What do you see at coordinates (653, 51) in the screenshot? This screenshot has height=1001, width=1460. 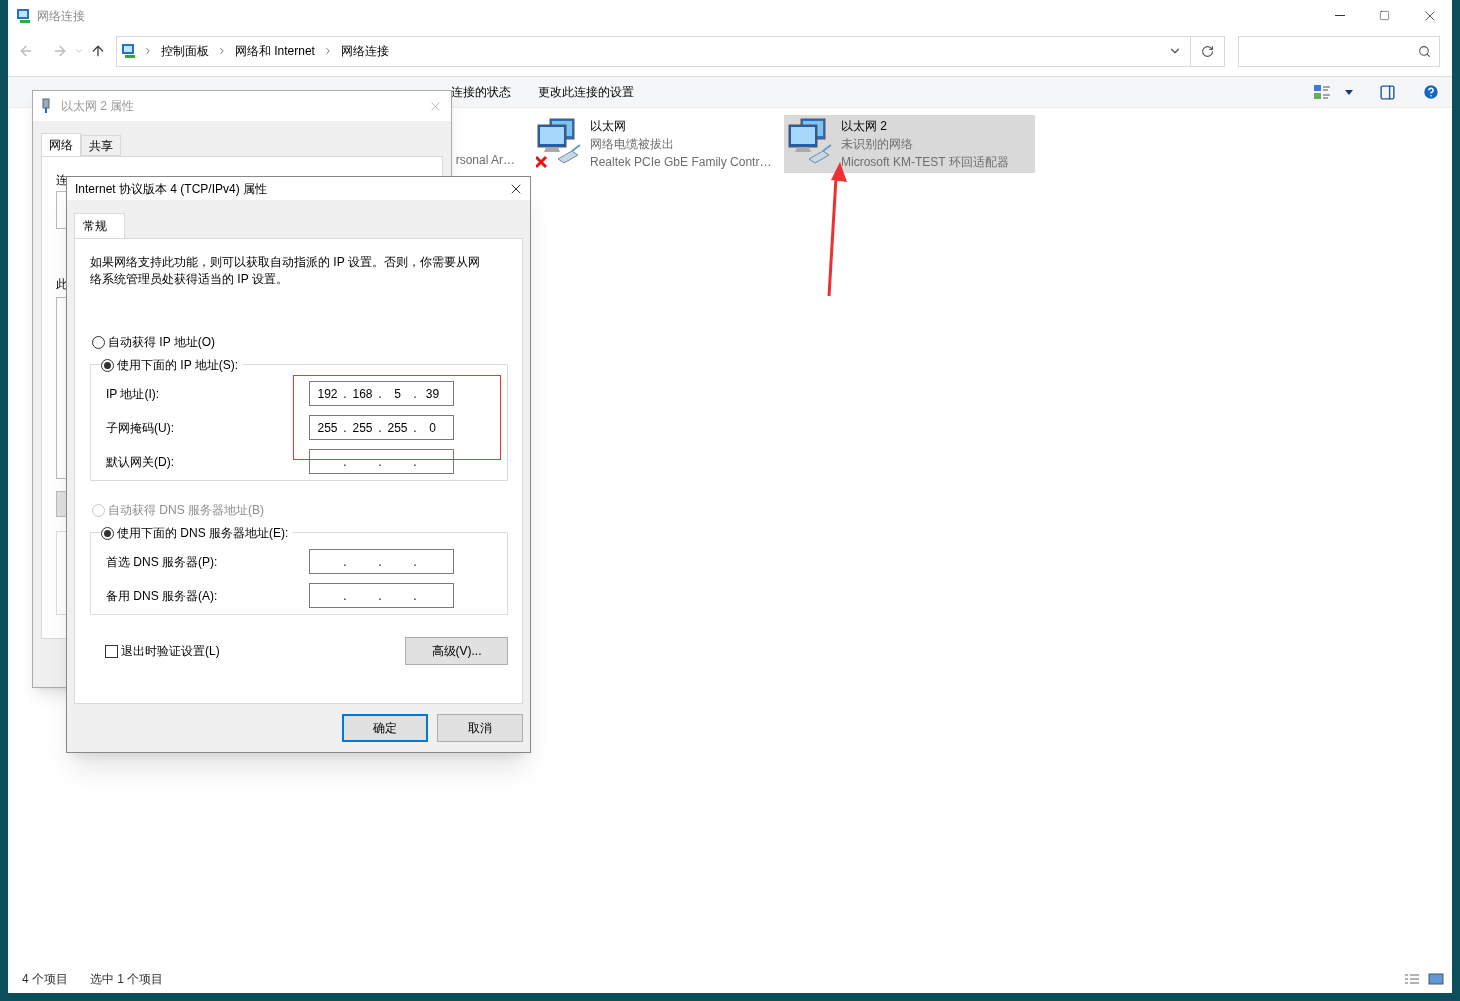 I see `address-bar: 控制面板 网络和 Internet 网络连接` at bounding box center [653, 51].